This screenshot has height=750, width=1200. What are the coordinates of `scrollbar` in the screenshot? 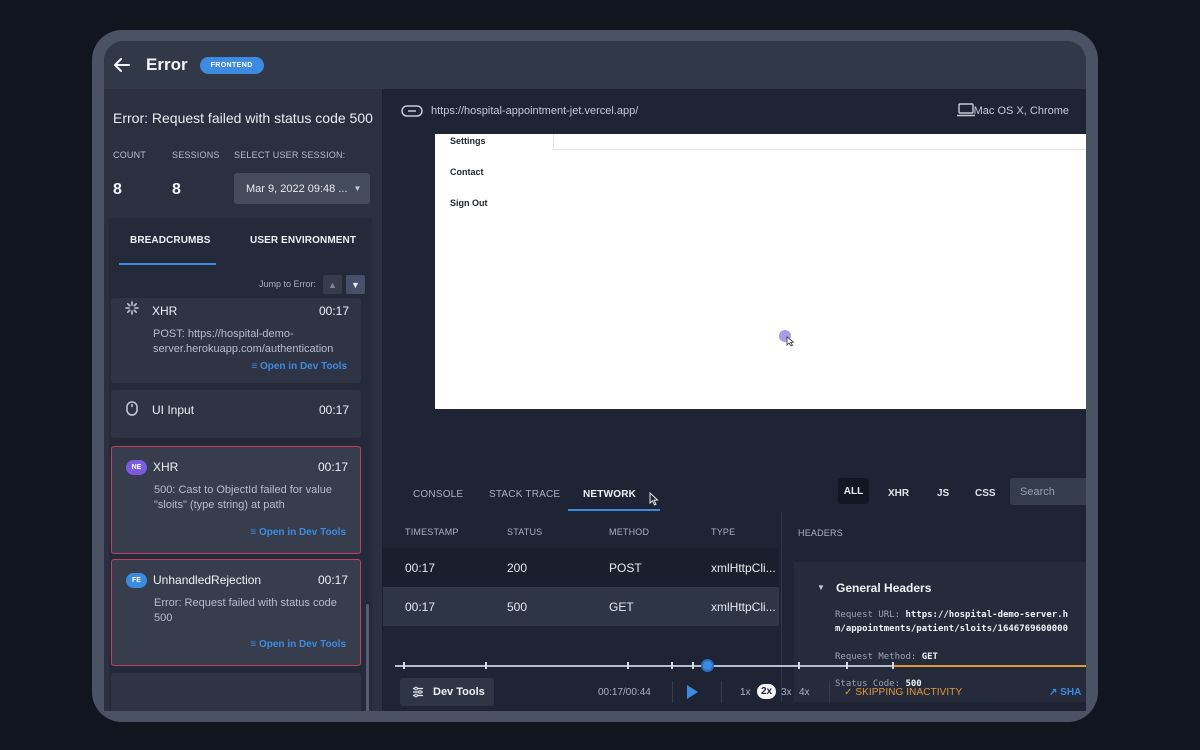 It's located at (367, 657).